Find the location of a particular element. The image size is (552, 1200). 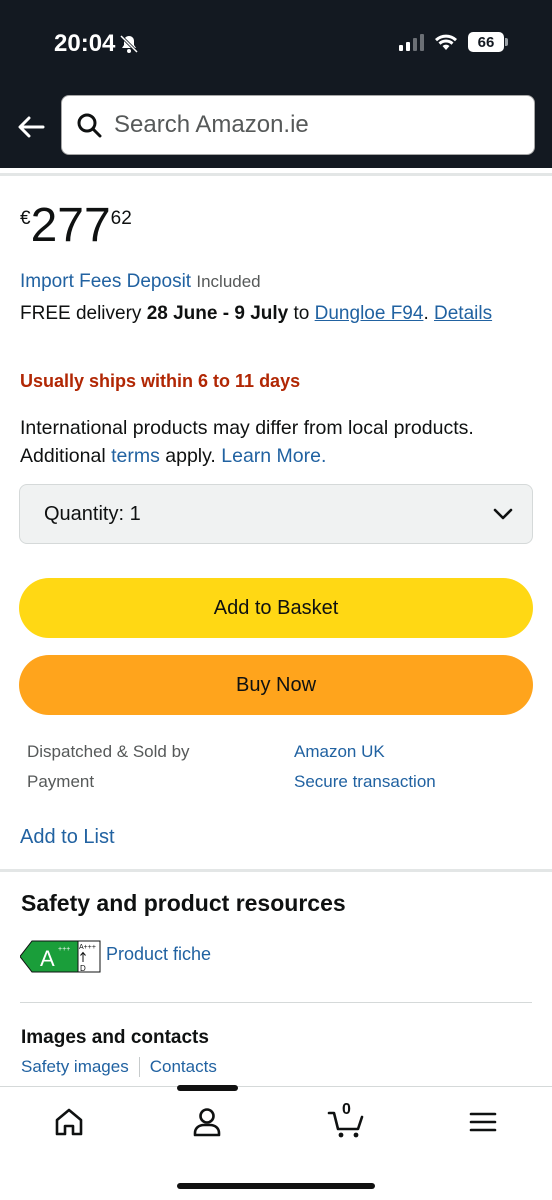

delivery-details-link: Details is located at coordinates (463, 313).